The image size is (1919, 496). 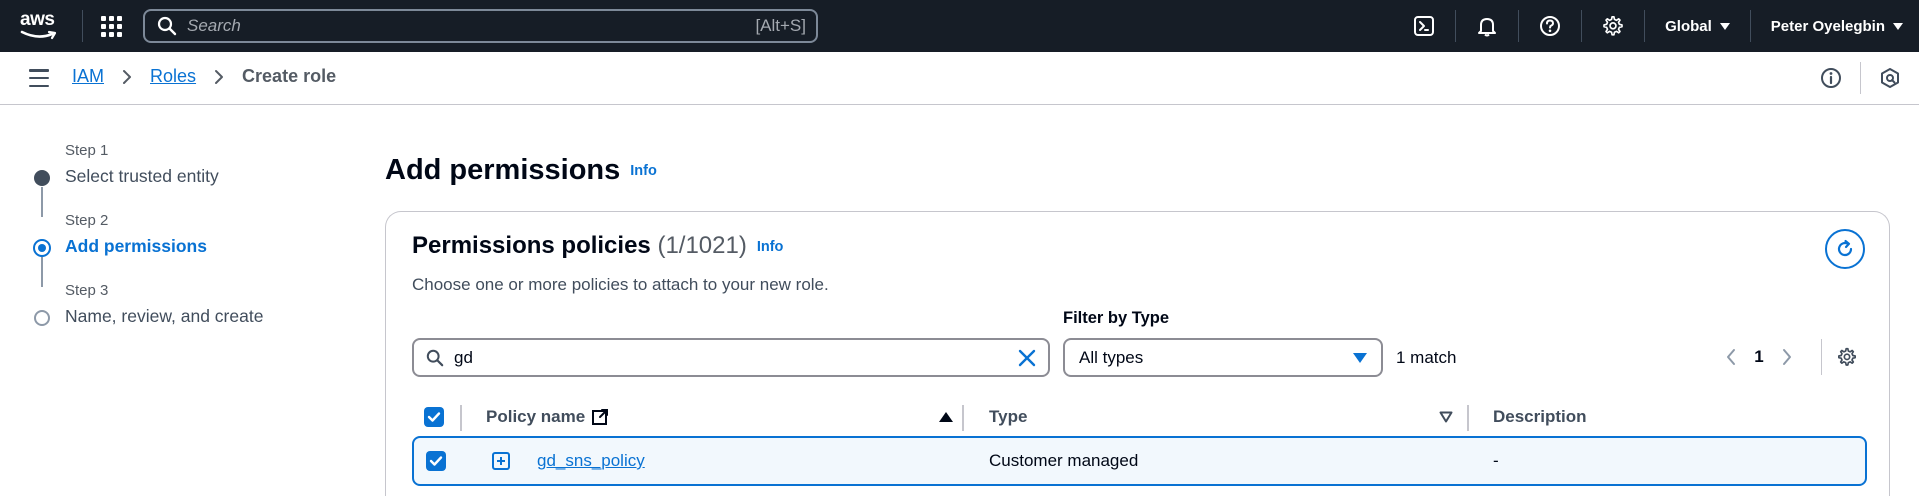 What do you see at coordinates (1426, 357) in the screenshot?
I see `match-count: 1 match` at bounding box center [1426, 357].